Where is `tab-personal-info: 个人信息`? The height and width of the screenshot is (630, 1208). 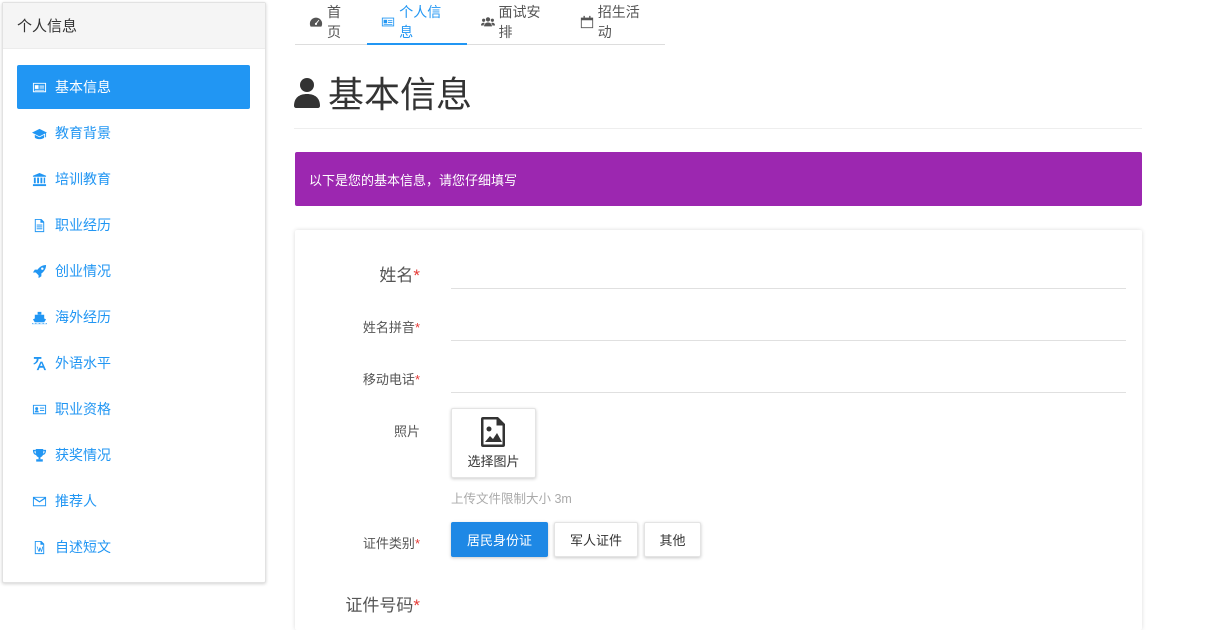
tab-personal-info: 个人信息 is located at coordinates (417, 22).